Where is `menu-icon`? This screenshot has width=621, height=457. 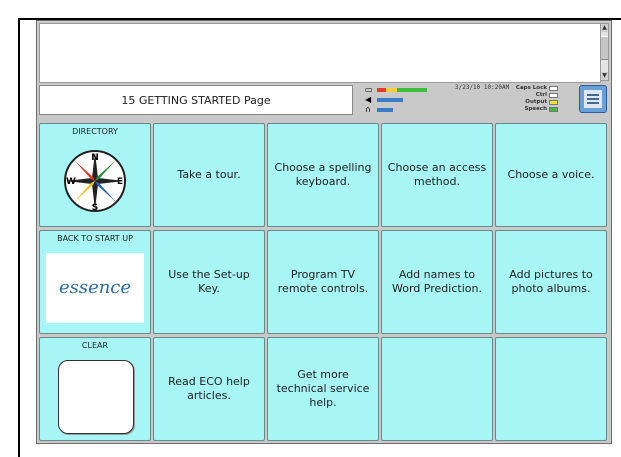
menu-icon is located at coordinates (593, 99).